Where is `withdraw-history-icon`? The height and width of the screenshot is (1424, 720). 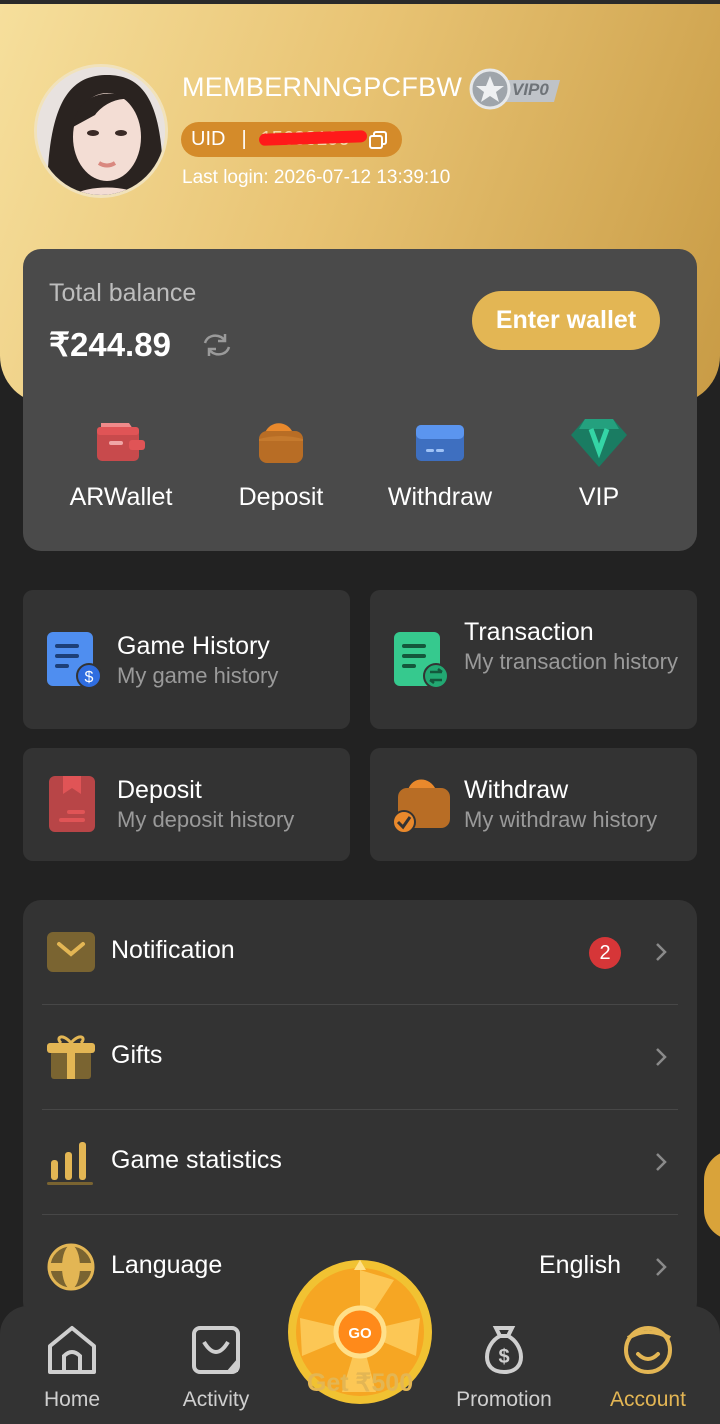
withdraw-history-icon is located at coordinates (421, 806).